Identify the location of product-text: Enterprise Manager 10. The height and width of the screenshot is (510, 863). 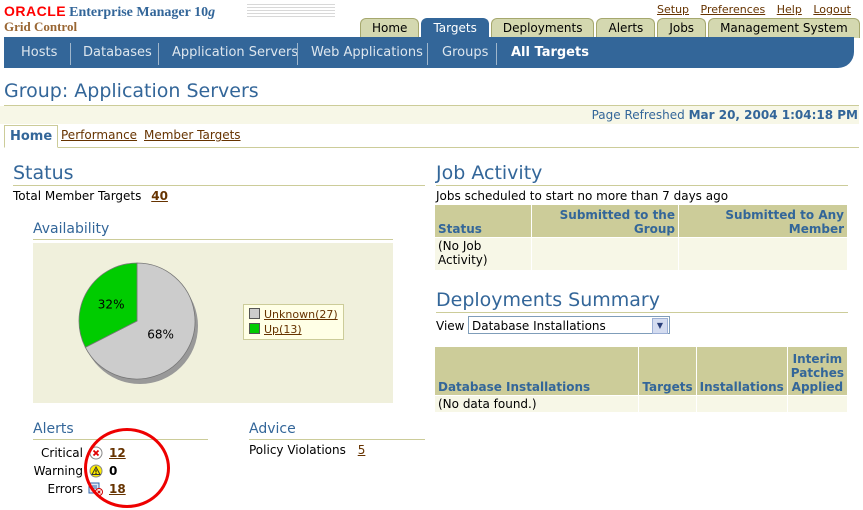
(139, 12).